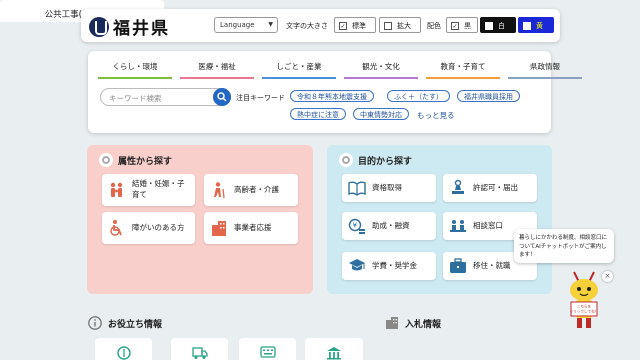 This screenshot has height=360, width=640. What do you see at coordinates (270, 24) in the screenshot?
I see `chevron-down-icon: ▼` at bounding box center [270, 24].